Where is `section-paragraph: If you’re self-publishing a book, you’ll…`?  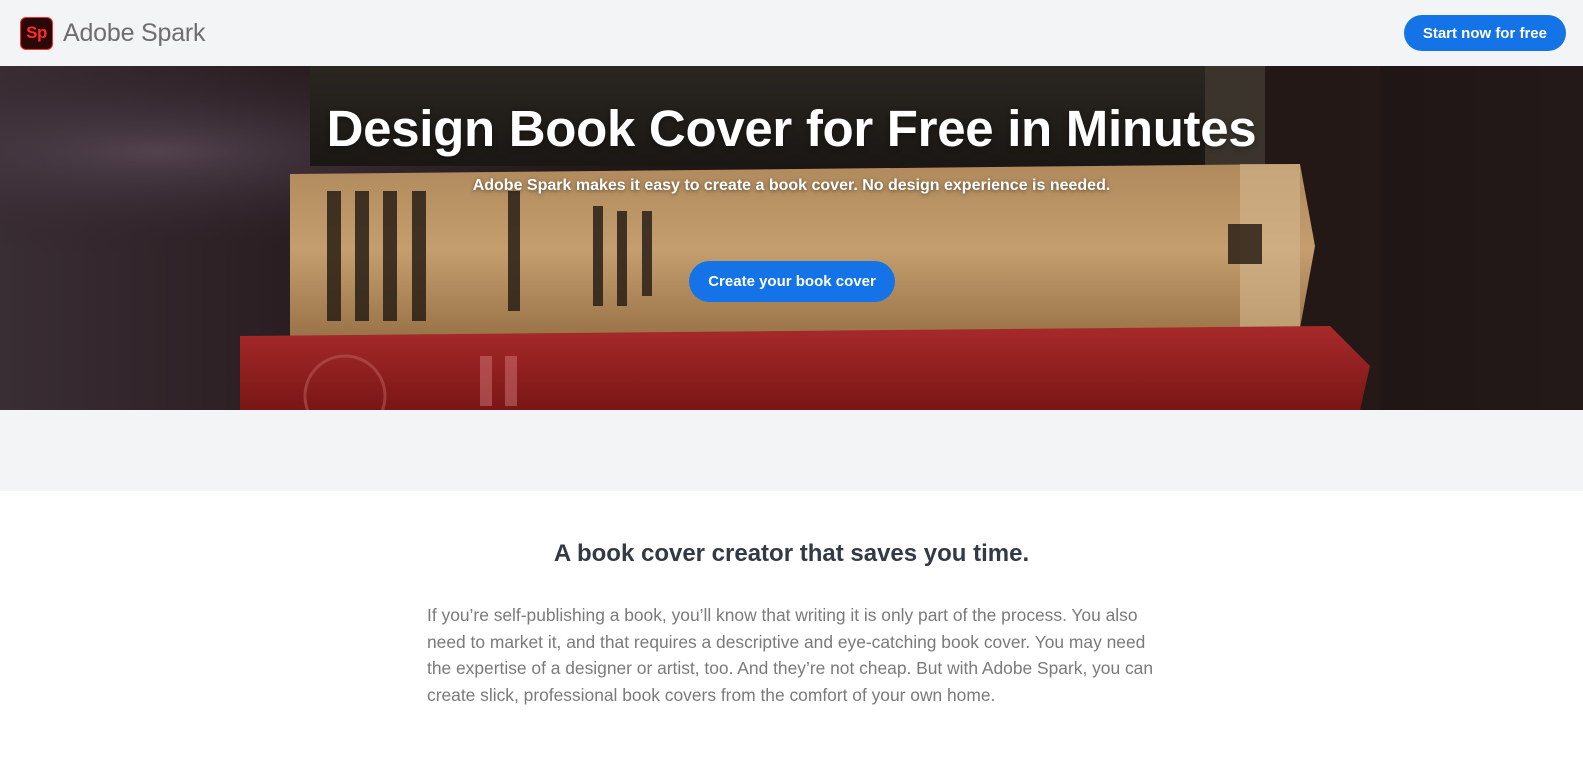
section-paragraph: If you’re self-publishing a book, you’ll… is located at coordinates (790, 655).